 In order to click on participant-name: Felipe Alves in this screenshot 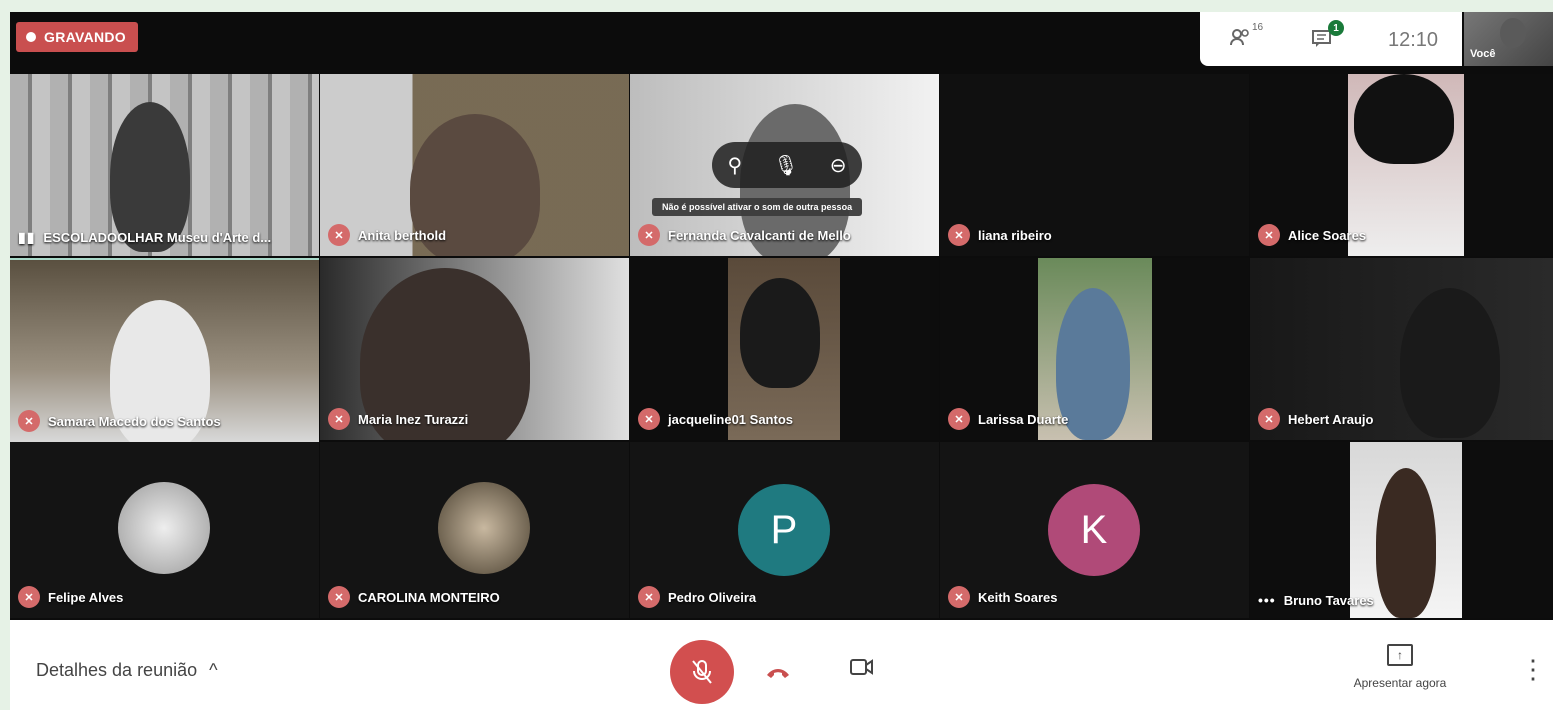, I will do `click(86, 597)`.